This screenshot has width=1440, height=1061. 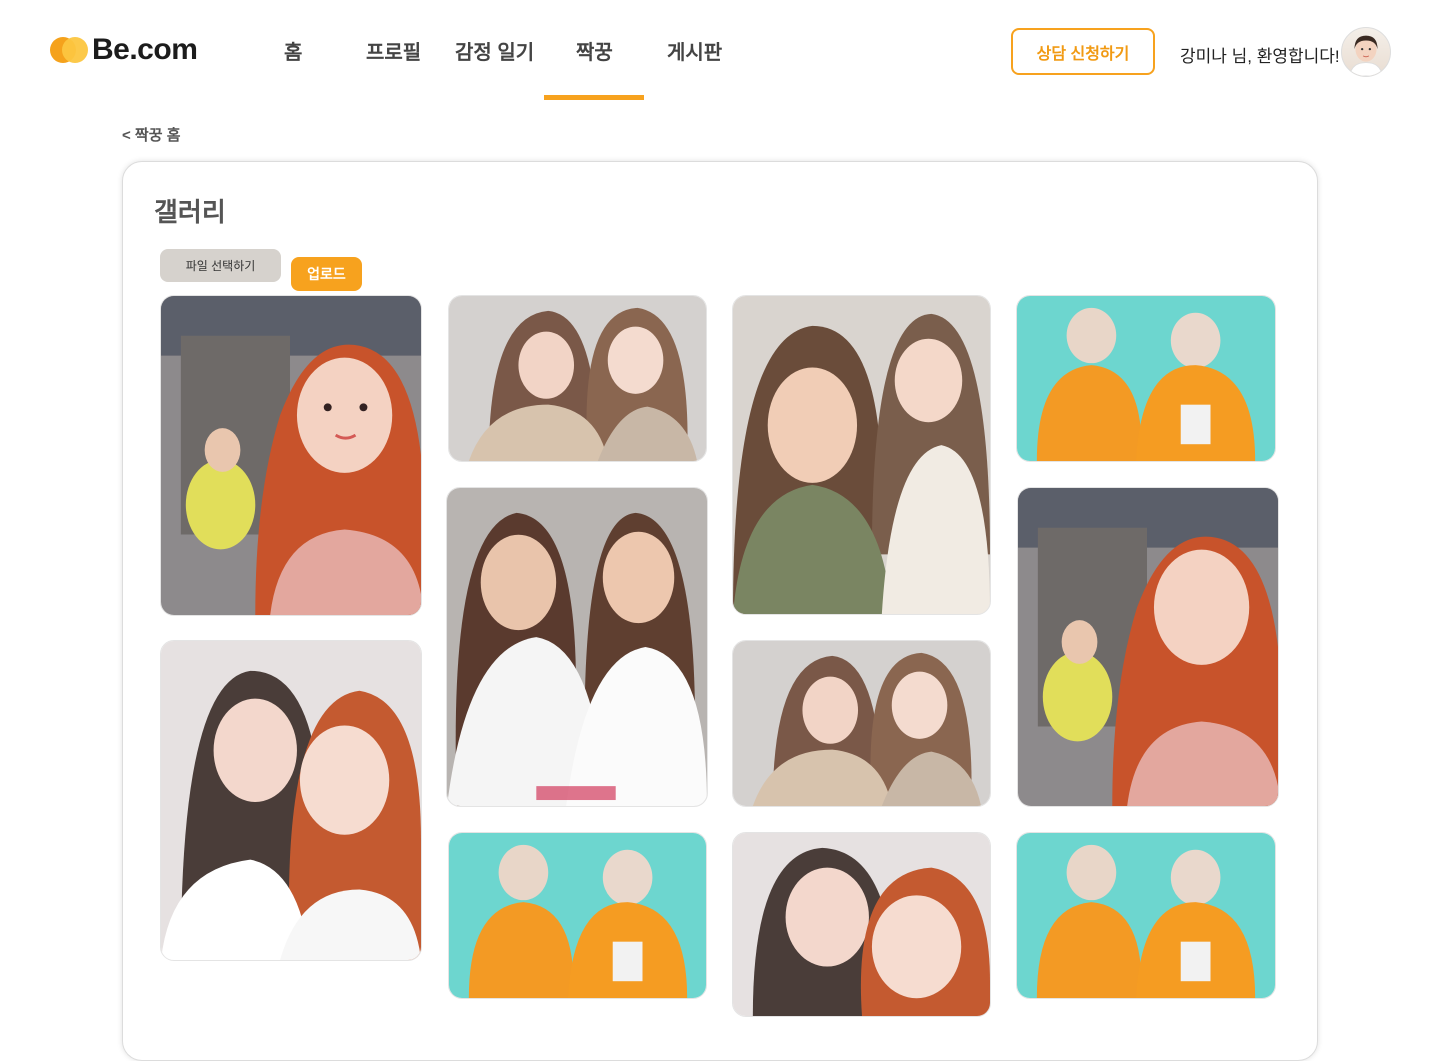 I want to click on logo-heart-icon, so click(x=70, y=50).